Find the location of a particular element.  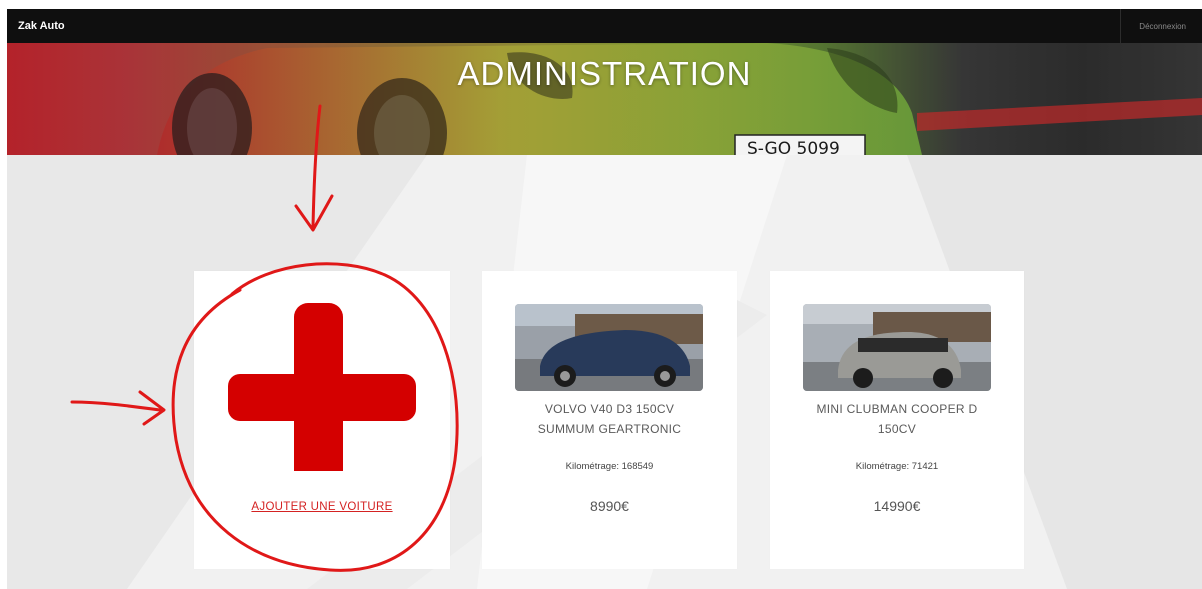

license-plate: S-GO 5099 is located at coordinates (793, 147).